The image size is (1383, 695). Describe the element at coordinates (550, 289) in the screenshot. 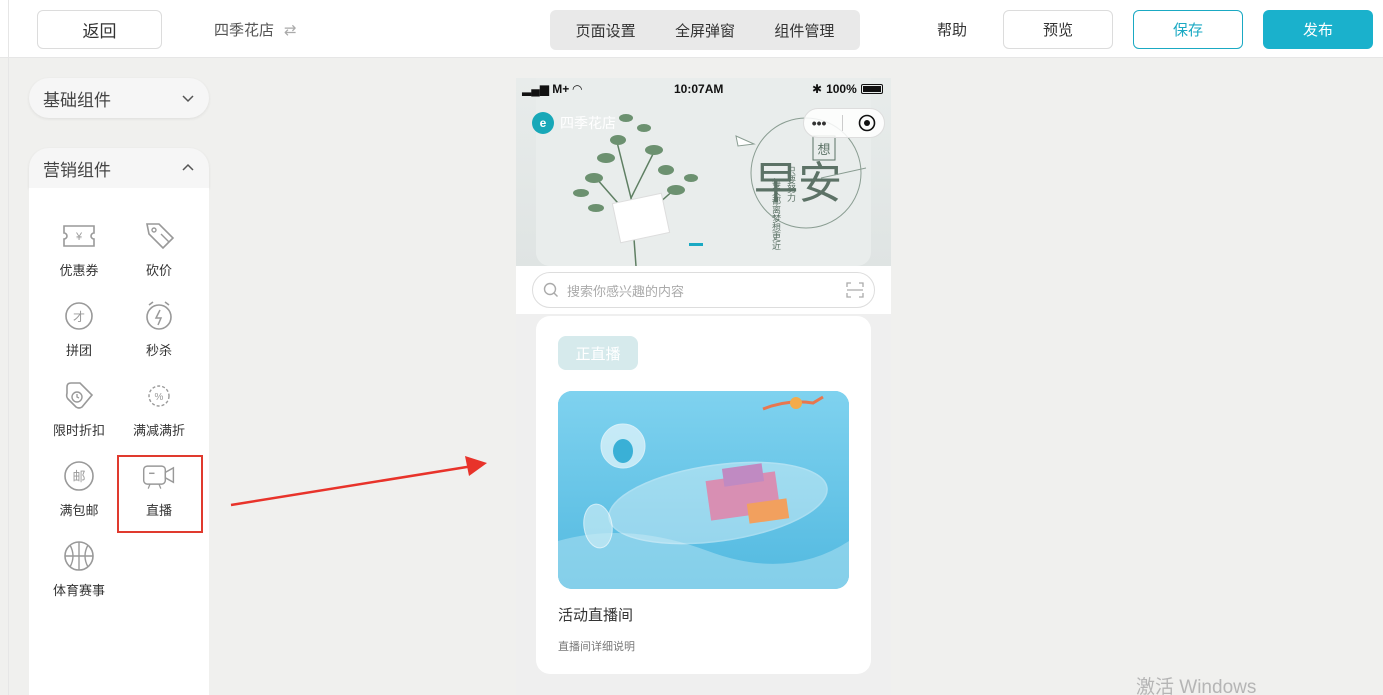

I see `search-icon` at that location.